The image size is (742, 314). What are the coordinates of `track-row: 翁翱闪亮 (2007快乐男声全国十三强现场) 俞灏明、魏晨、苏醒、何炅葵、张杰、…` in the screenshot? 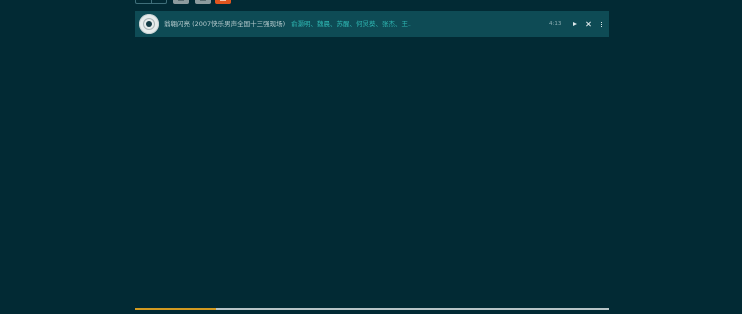 It's located at (372, 24).